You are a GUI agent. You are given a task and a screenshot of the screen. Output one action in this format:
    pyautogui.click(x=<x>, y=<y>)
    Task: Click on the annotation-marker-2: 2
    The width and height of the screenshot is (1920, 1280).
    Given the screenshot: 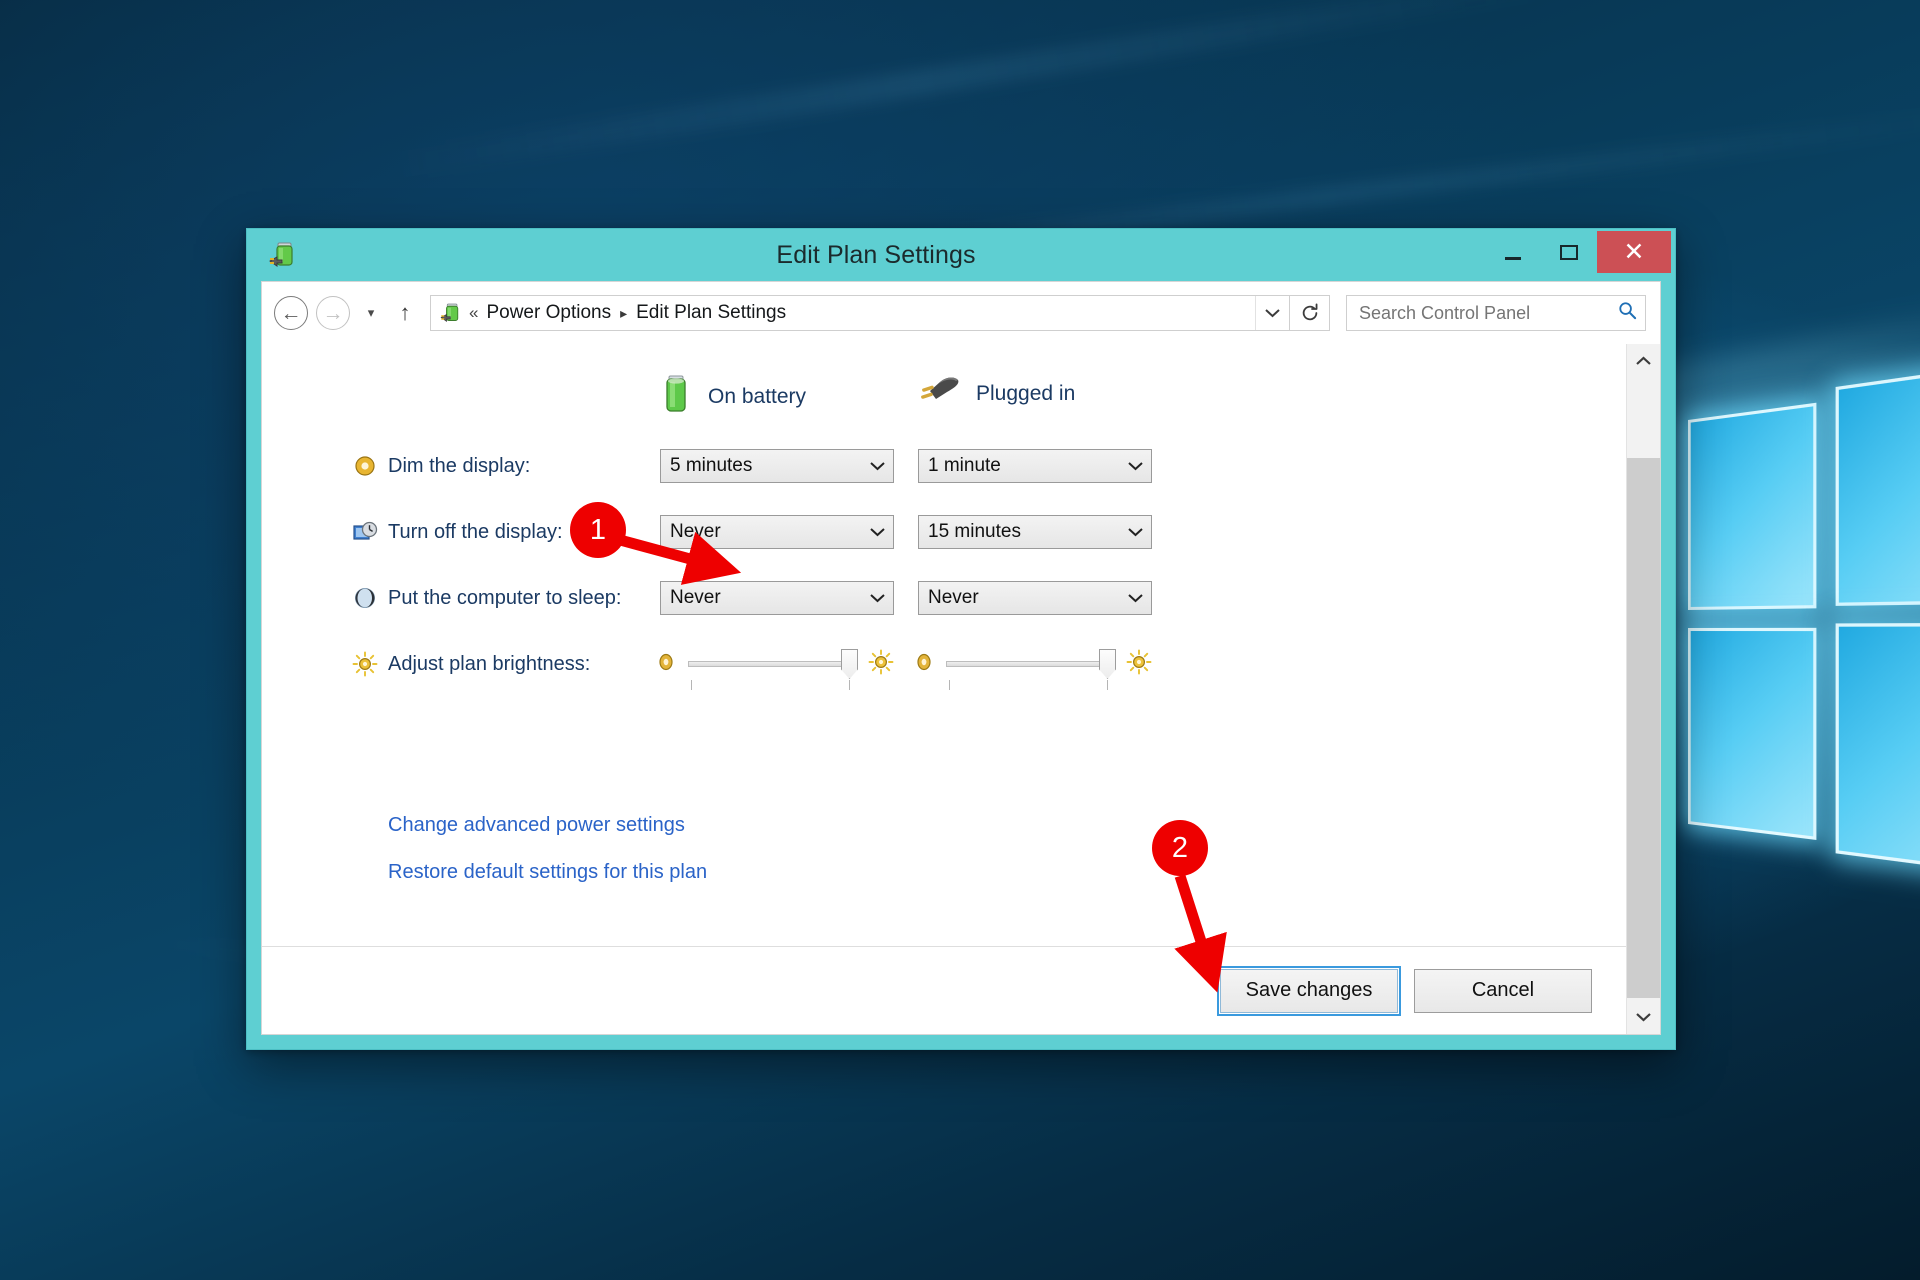 What is the action you would take?
    pyautogui.click(x=1180, y=848)
    